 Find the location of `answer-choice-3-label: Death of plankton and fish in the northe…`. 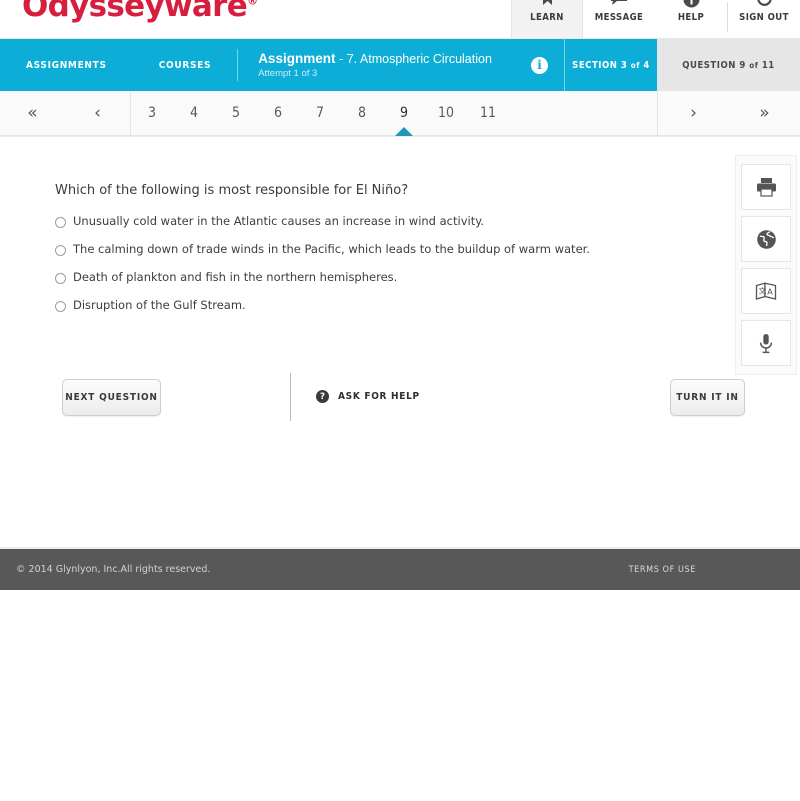

answer-choice-3-label: Death of plankton and fish in the northe… is located at coordinates (235, 276).